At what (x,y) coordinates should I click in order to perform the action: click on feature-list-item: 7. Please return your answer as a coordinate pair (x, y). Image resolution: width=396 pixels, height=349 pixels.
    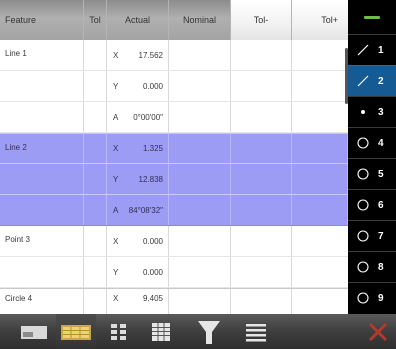
    Looking at the image, I should click on (372, 235).